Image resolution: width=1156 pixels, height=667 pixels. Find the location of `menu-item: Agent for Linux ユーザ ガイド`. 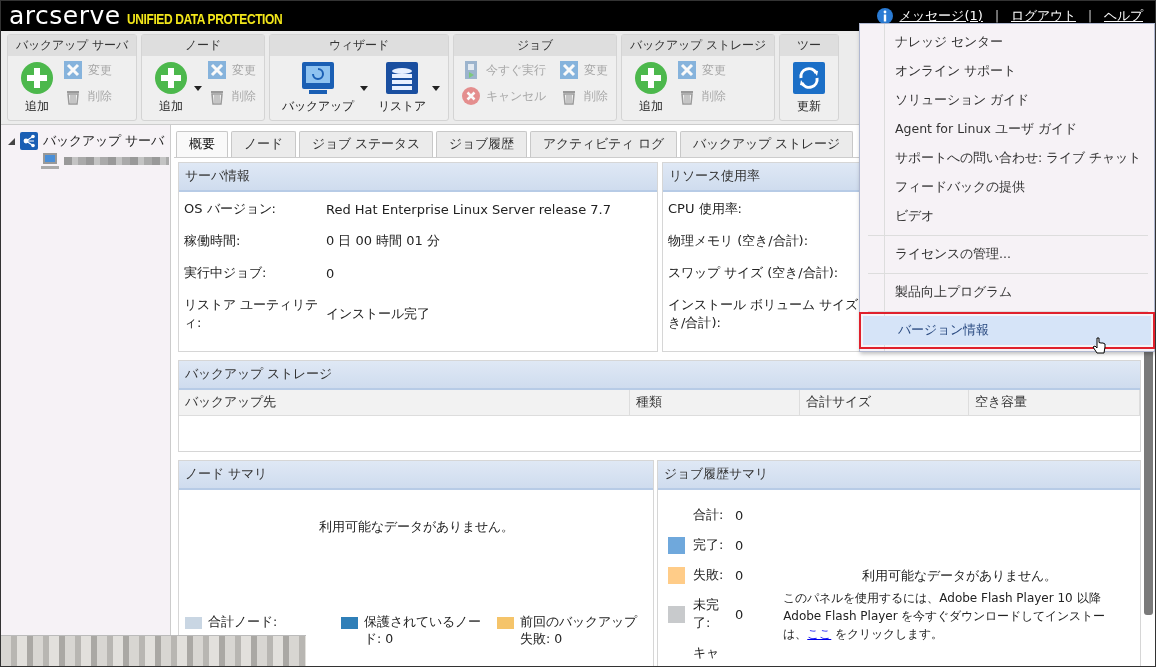

menu-item: Agent for Linux ユーザ ガイド is located at coordinates (1007, 129).